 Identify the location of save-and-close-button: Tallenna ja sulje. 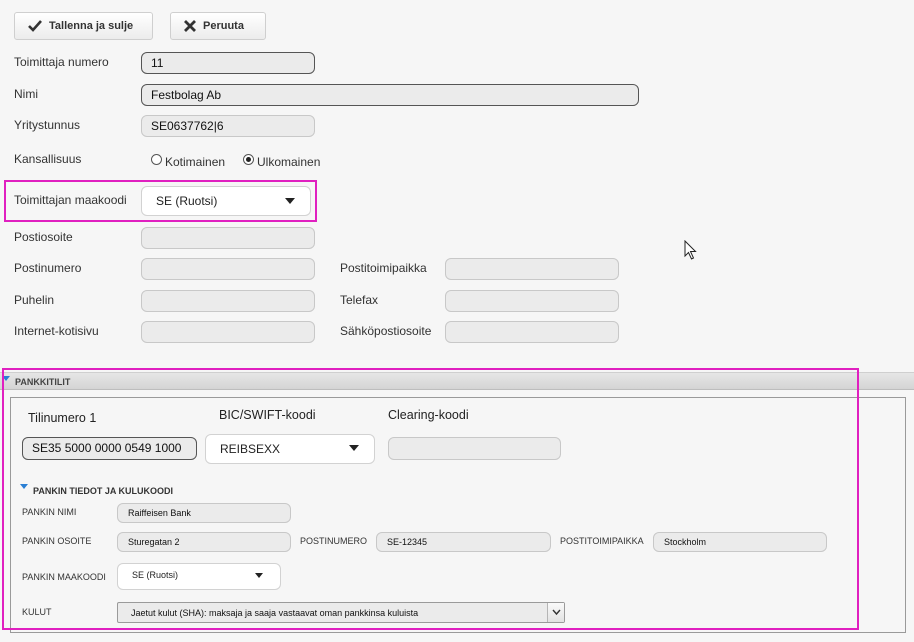
(83, 26).